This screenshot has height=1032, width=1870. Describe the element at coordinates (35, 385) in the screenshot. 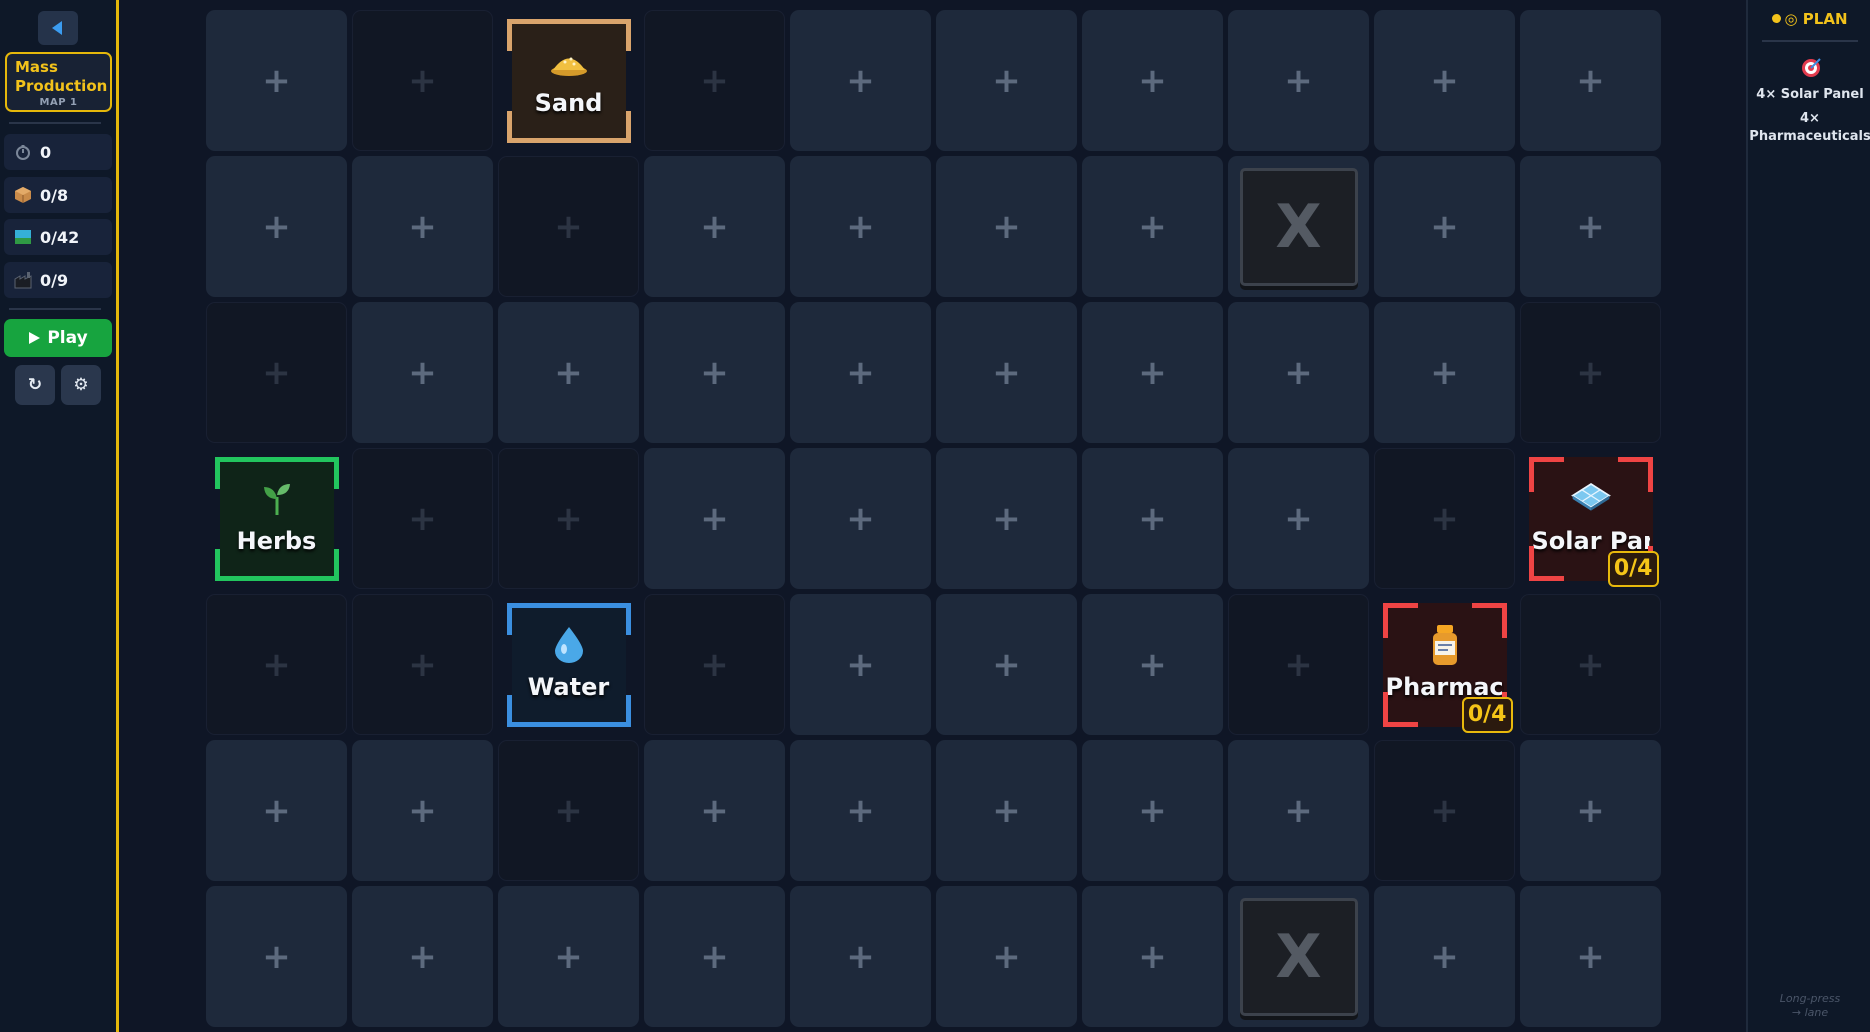

I see `restart-button: ↻` at that location.